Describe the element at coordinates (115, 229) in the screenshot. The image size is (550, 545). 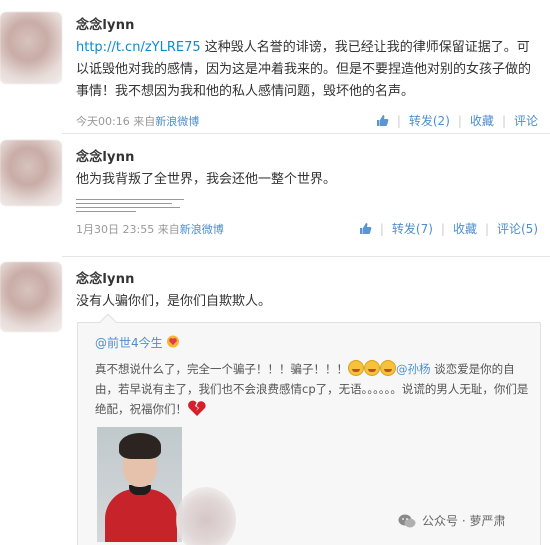
I see `post-time: 1月30日 23:55` at that location.